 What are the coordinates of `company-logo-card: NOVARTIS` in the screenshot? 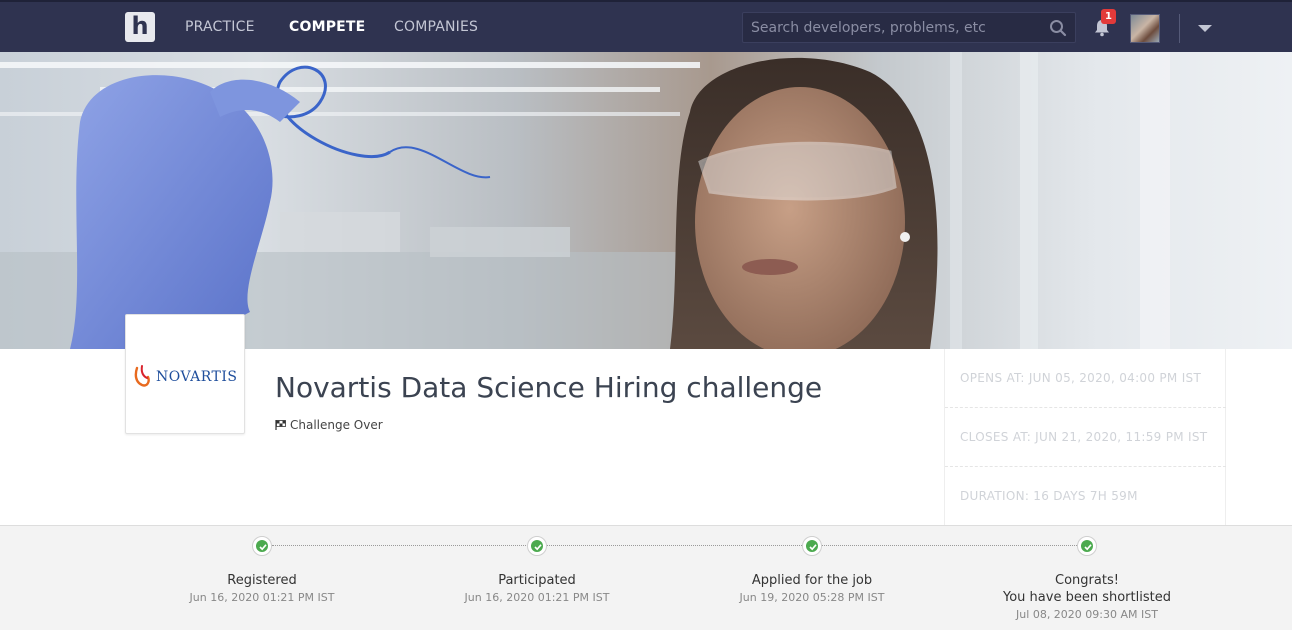 It's located at (185, 374).